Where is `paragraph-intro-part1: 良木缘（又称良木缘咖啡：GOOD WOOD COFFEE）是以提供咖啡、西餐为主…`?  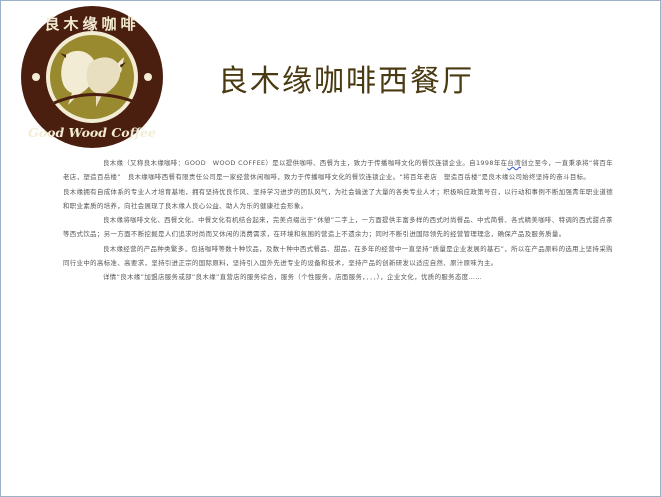
paragraph-intro-part1: 良木缘（又称良木缘咖啡：GOOD WOOD COFFEE）是以提供咖啡、西餐为主… is located at coordinates (305, 163).